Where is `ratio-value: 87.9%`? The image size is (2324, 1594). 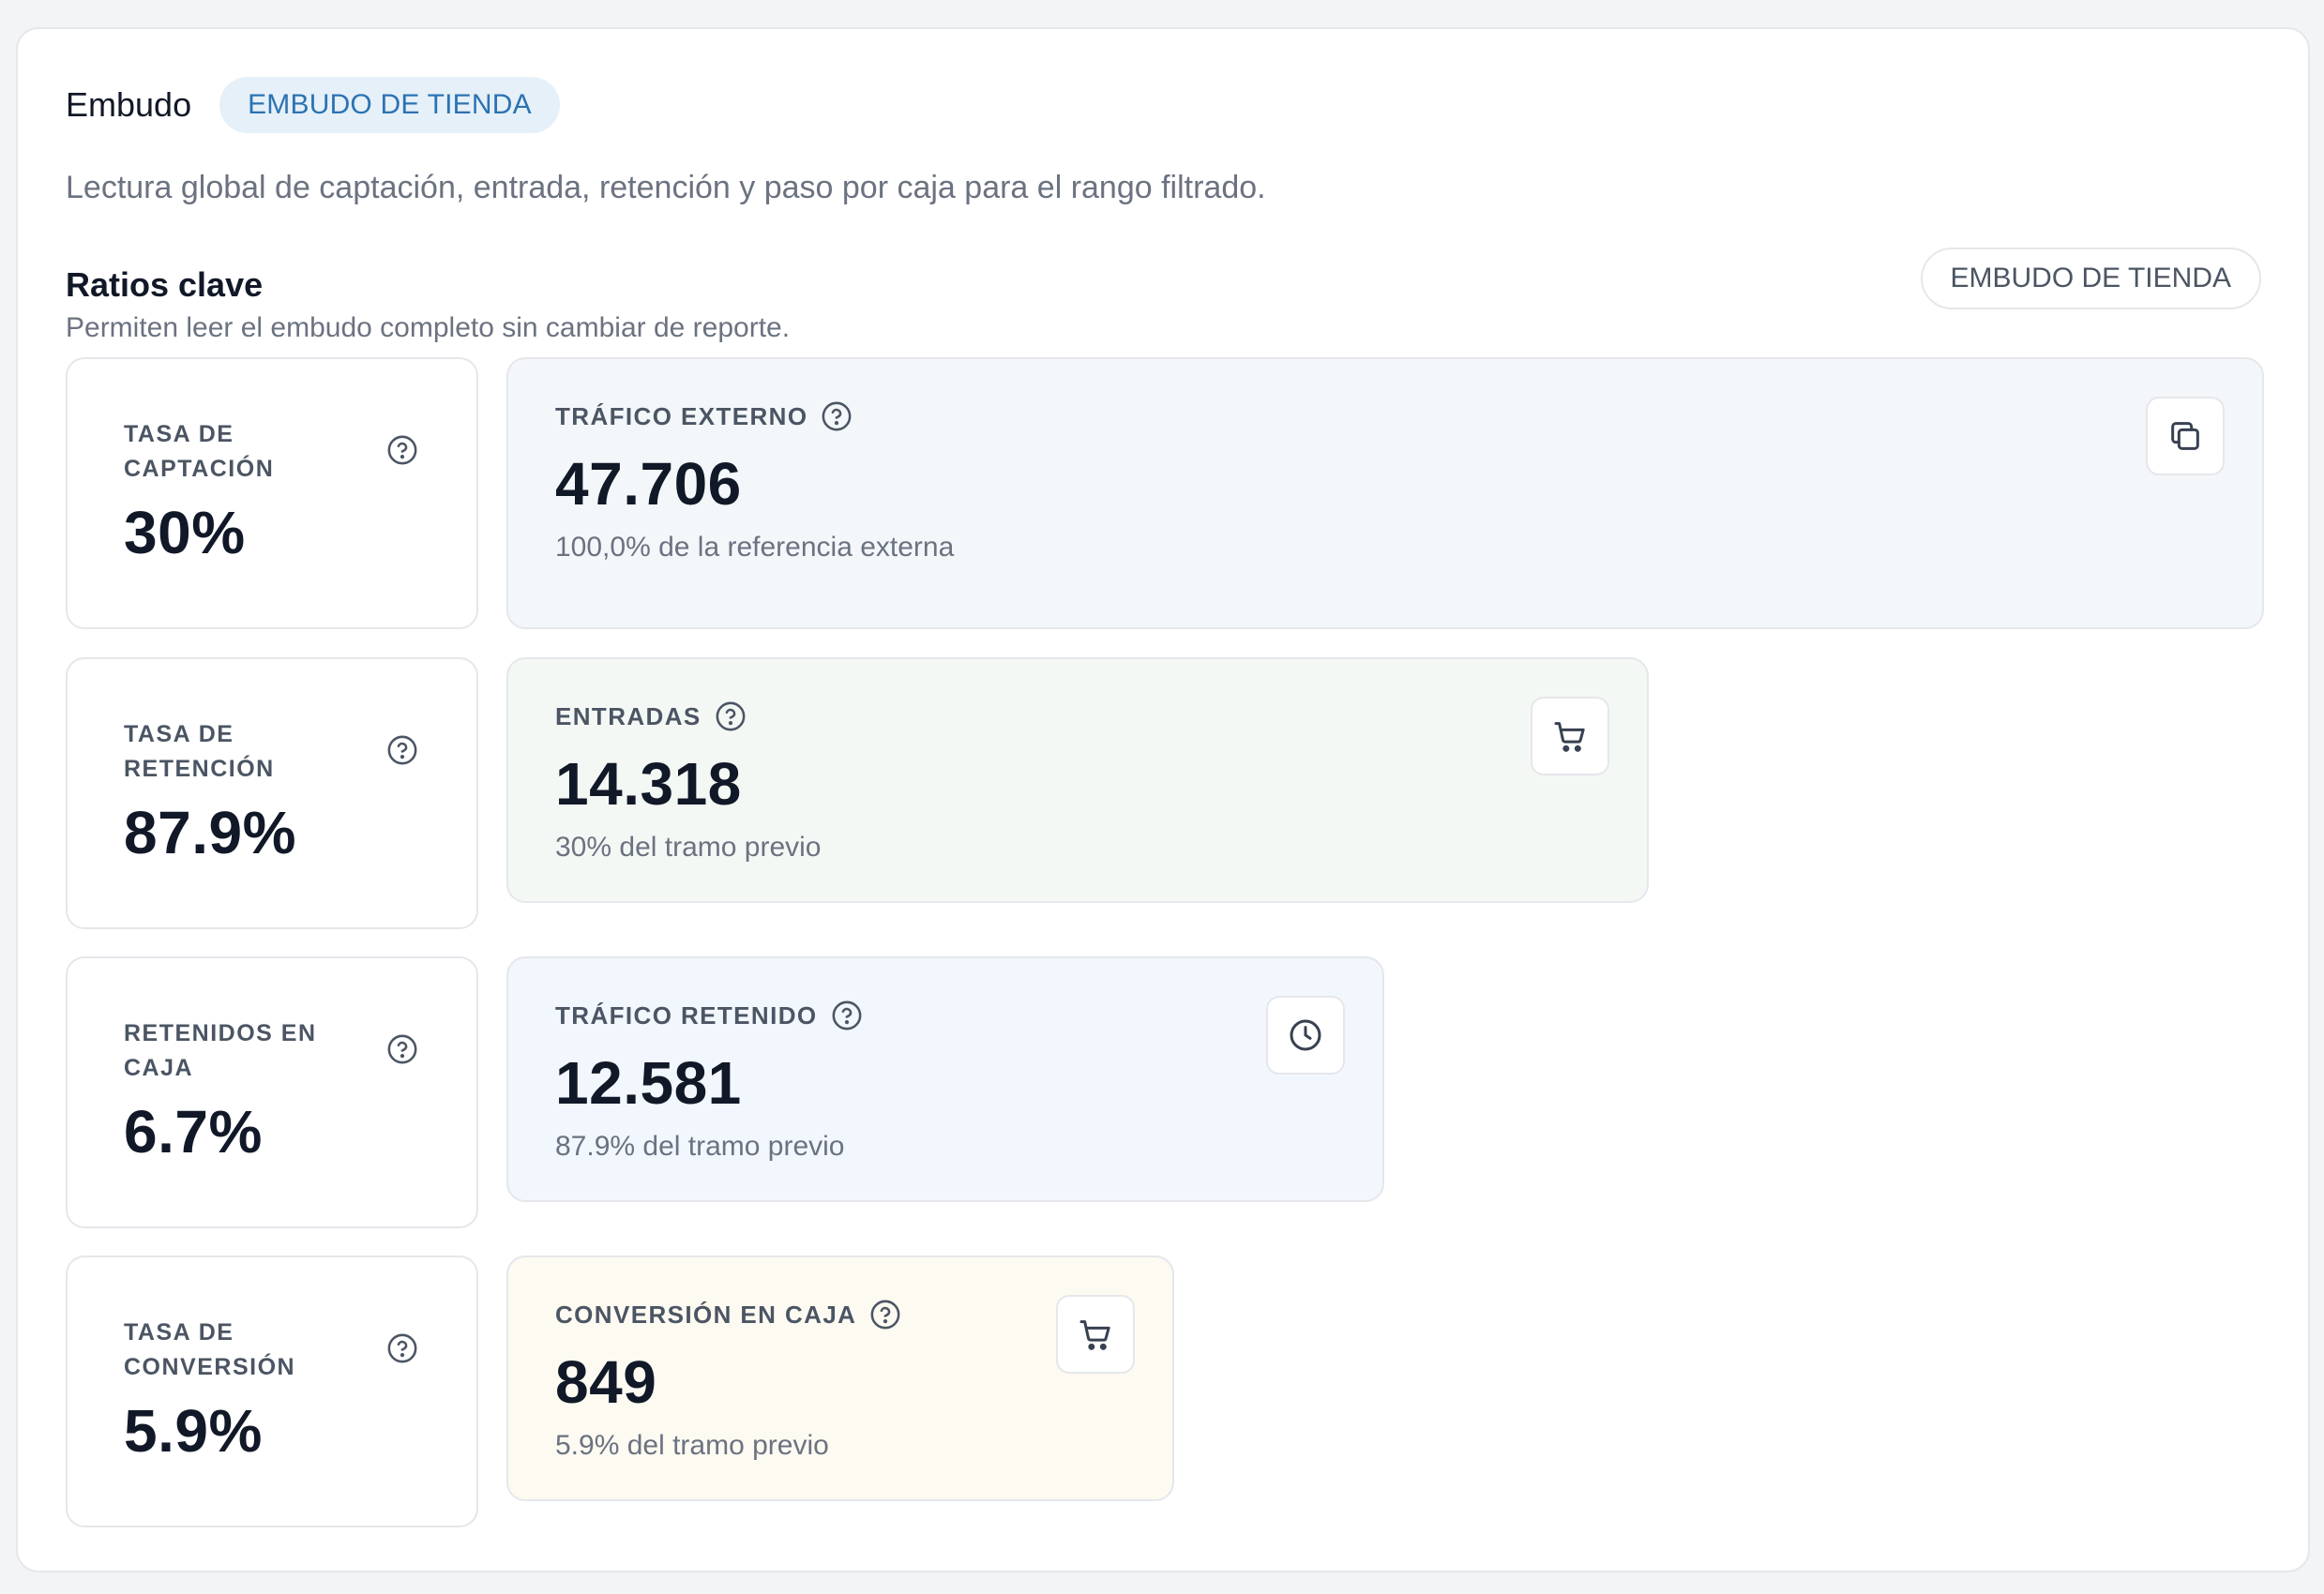 ratio-value: 87.9% is located at coordinates (210, 832).